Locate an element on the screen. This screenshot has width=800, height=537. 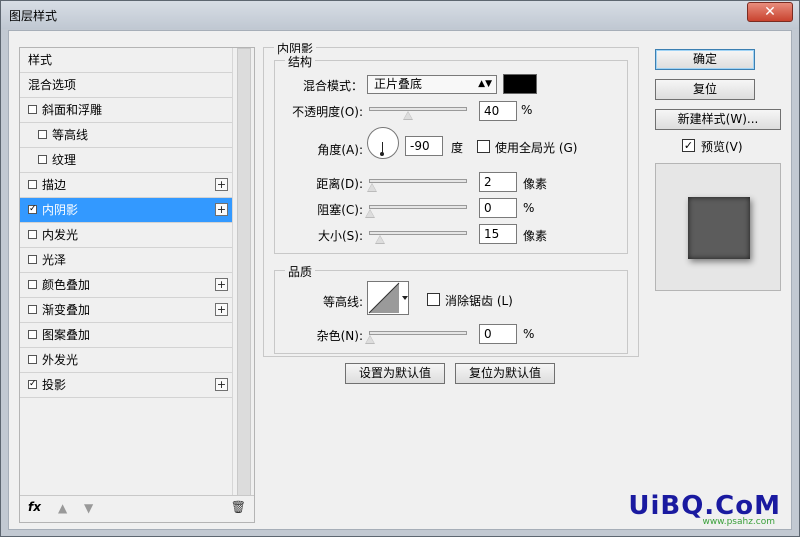
styles-scrollbar is located at coordinates (243, 272).